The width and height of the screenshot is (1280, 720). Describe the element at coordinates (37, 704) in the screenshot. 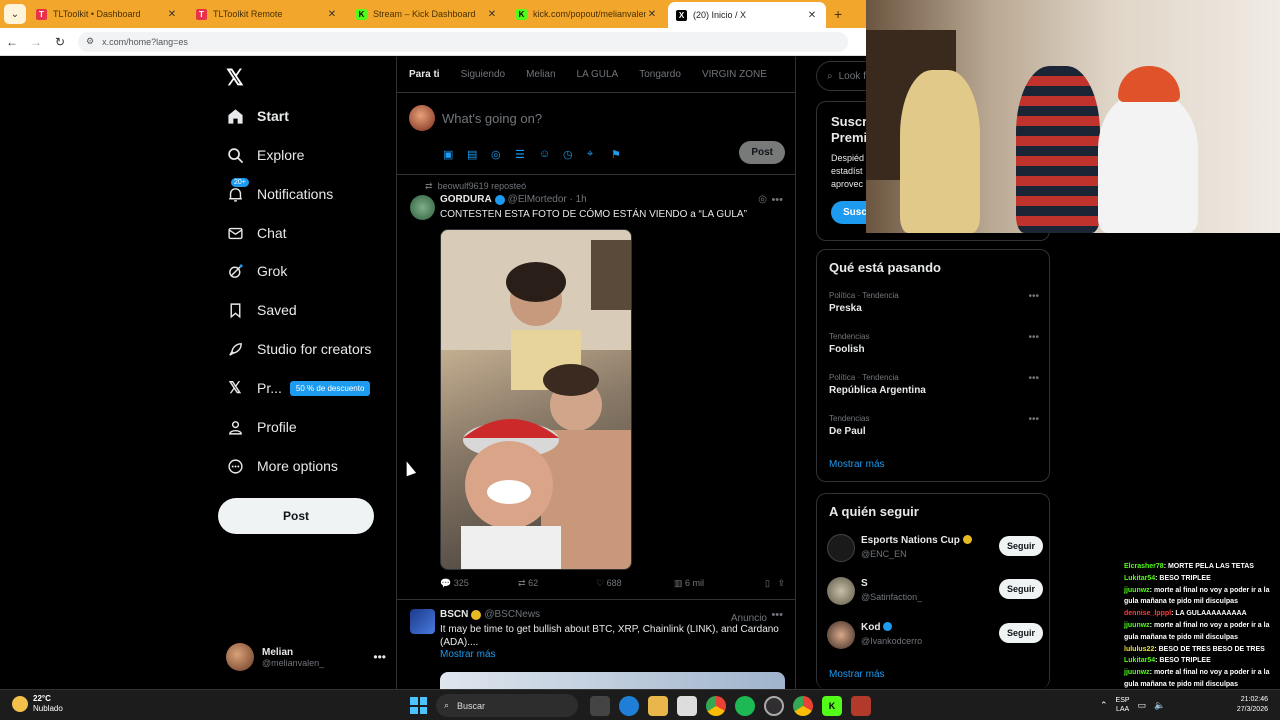

I see `weather-widget: 22°C Nublado` at that location.